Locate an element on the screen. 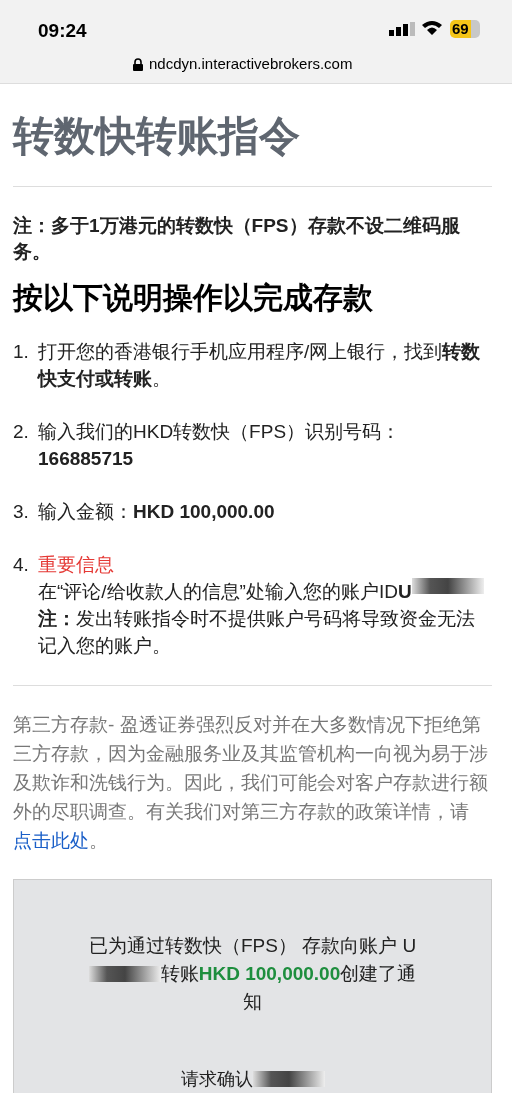  instructions-heading: 按以下说明操作以完成存款 is located at coordinates (193, 297).